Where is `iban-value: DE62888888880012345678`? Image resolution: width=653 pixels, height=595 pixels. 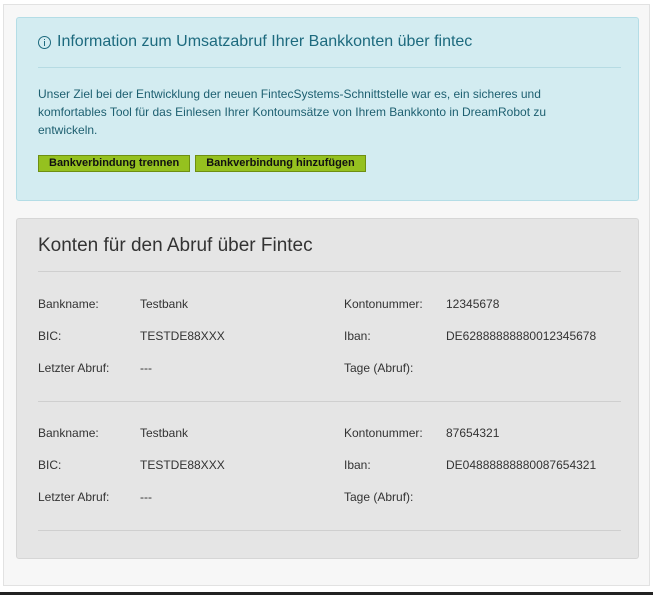
iban-value: DE62888888880012345678 is located at coordinates (521, 336).